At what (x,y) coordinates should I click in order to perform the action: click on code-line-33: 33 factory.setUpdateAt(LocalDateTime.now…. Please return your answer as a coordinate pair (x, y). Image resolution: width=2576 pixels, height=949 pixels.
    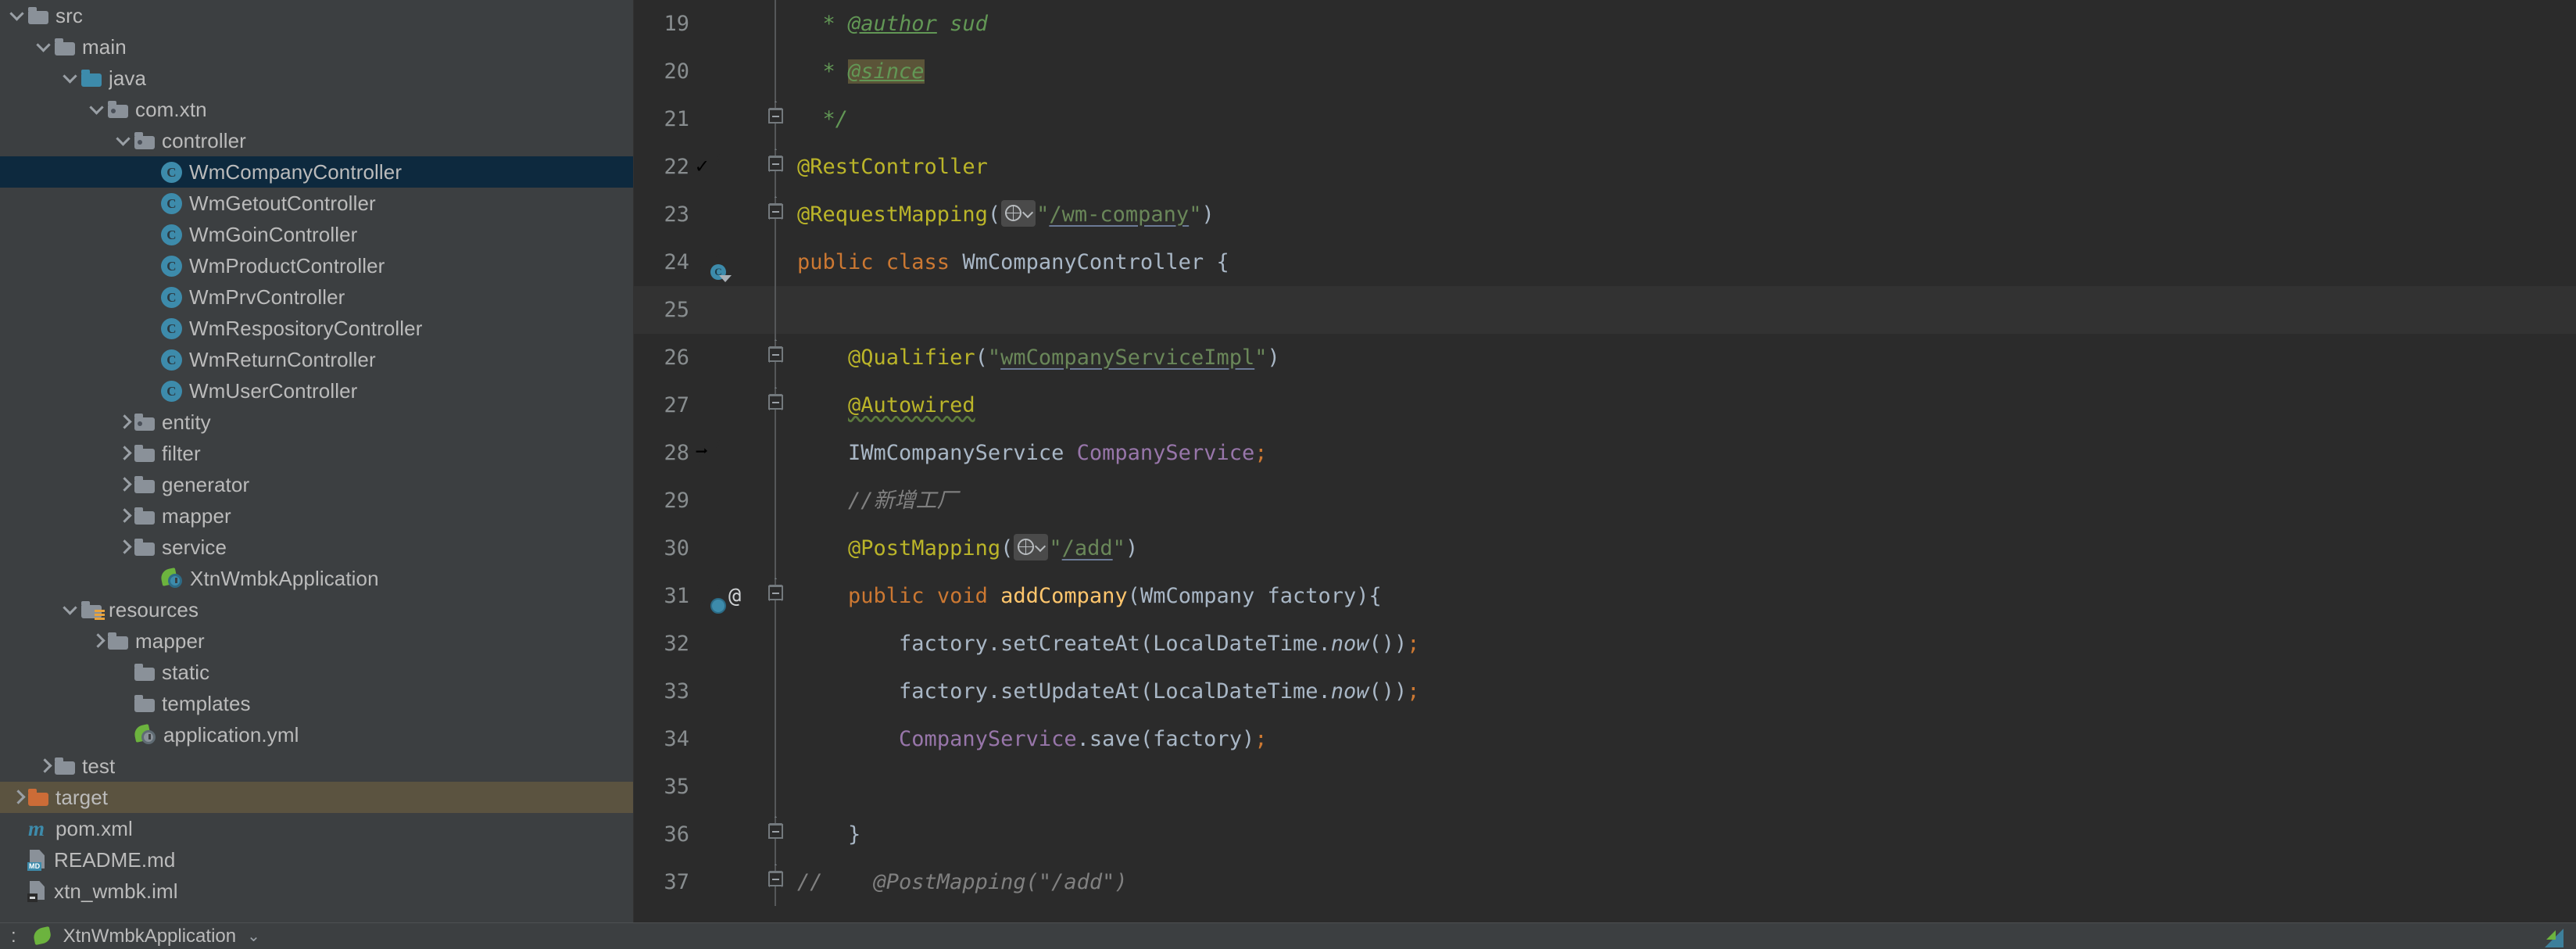
    Looking at the image, I should click on (1604, 691).